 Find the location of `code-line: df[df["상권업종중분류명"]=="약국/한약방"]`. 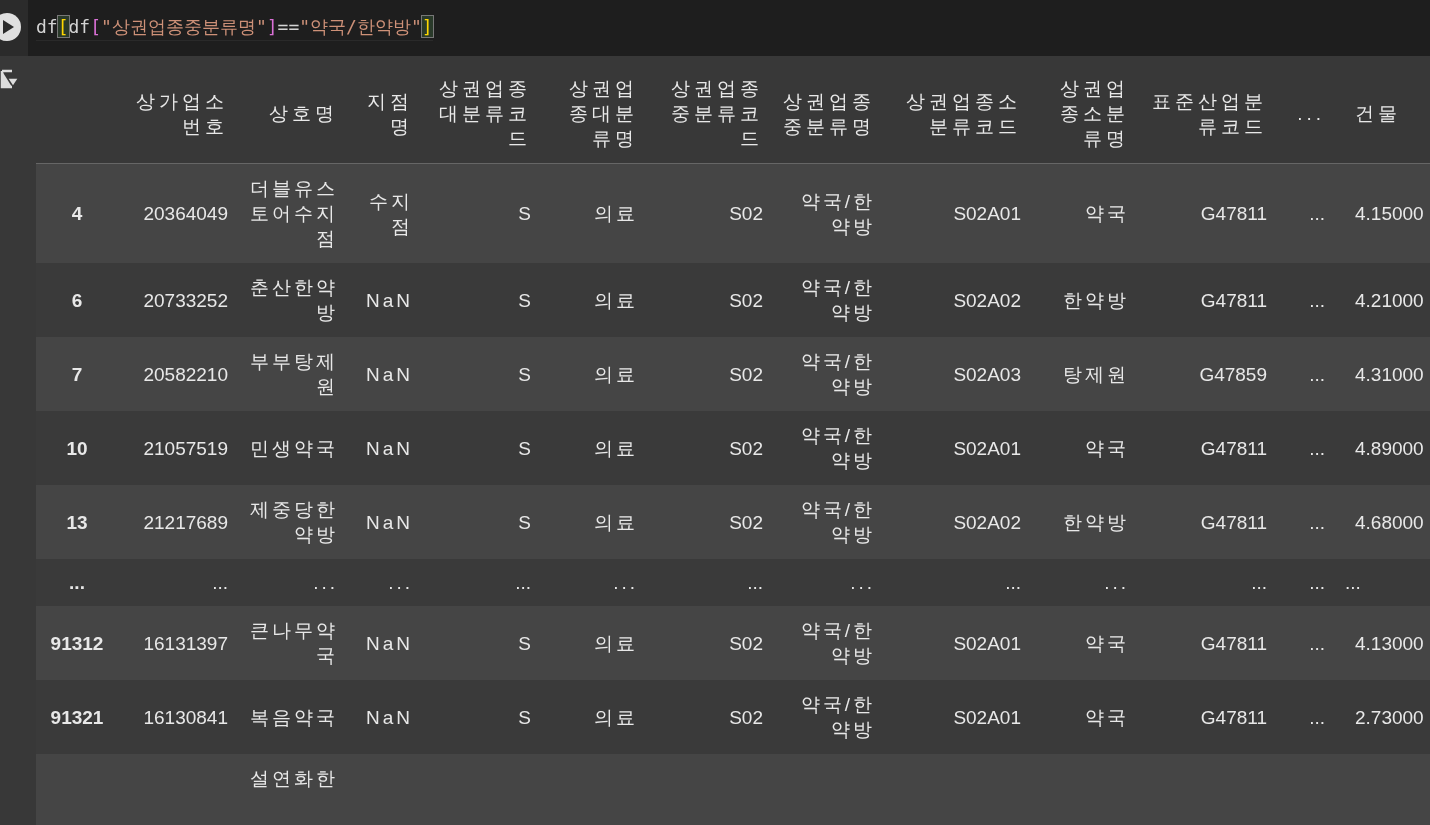

code-line: df[df["상권업종중분류명"]=="약국/한약방"] is located at coordinates (234, 27).